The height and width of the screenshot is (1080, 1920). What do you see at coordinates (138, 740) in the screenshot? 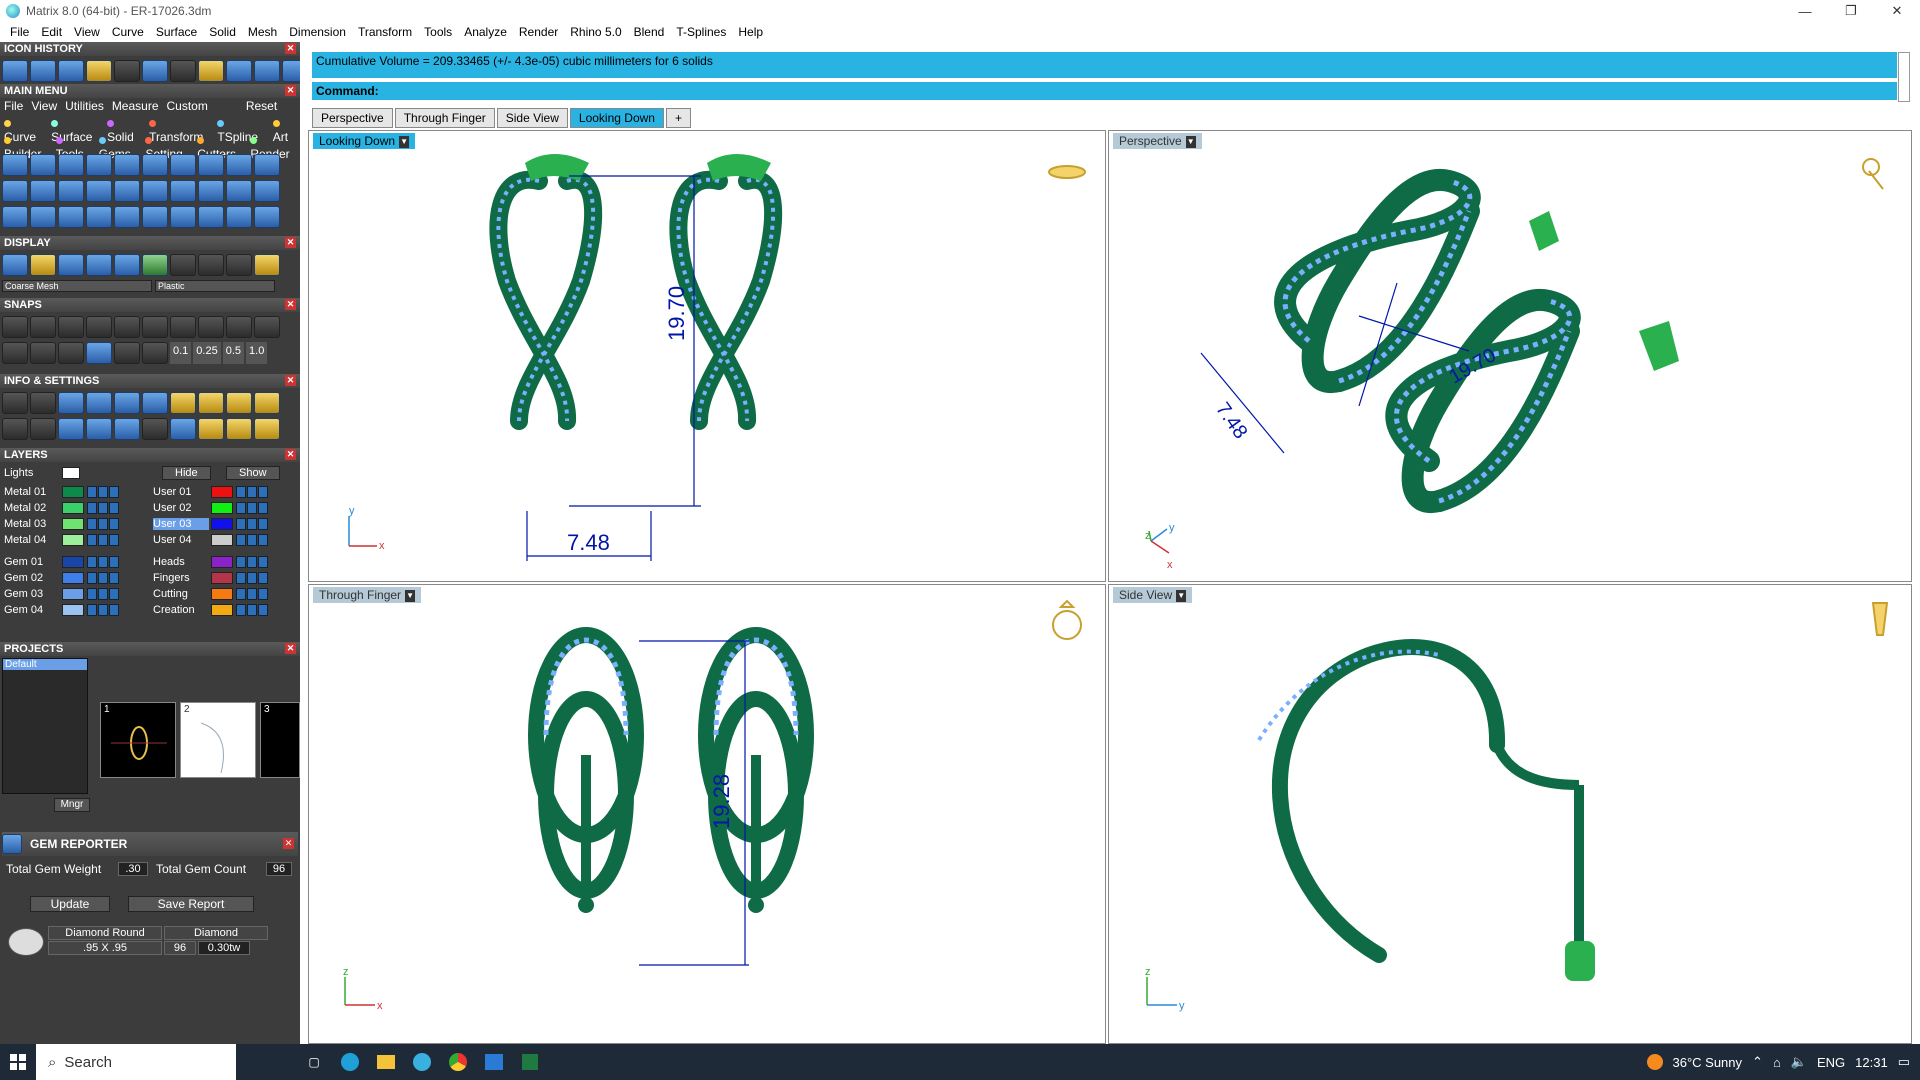
I see `project-thumbnail: 1` at bounding box center [138, 740].